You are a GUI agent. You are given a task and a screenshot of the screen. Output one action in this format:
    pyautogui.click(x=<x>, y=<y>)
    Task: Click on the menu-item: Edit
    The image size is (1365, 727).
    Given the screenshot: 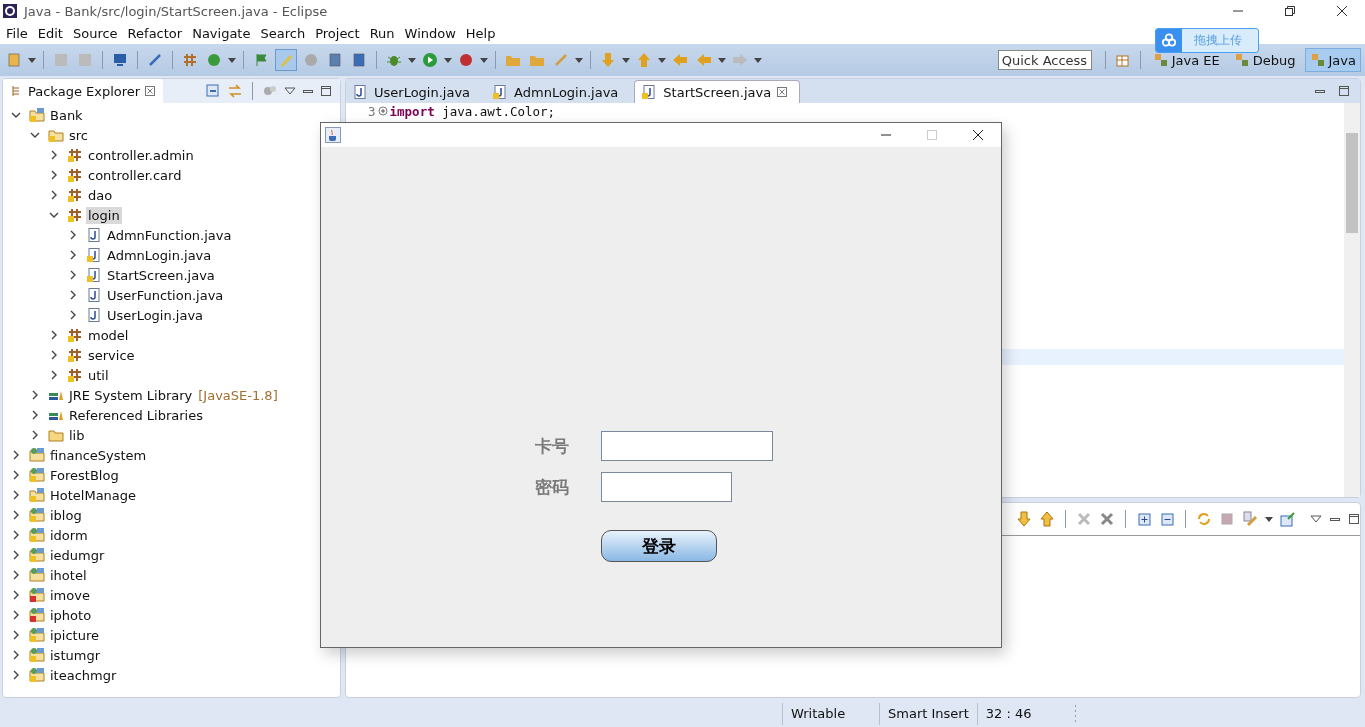 What is the action you would take?
    pyautogui.click(x=53, y=33)
    